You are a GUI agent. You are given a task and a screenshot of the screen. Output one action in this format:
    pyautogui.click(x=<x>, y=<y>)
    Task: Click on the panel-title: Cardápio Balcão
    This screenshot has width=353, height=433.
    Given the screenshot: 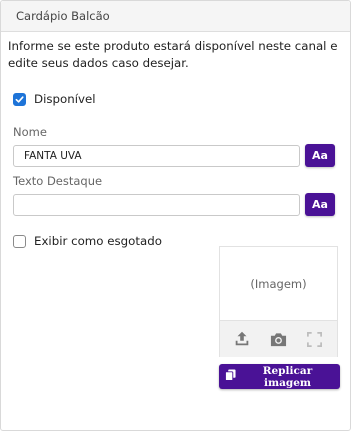 What is the action you would take?
    pyautogui.click(x=63, y=16)
    